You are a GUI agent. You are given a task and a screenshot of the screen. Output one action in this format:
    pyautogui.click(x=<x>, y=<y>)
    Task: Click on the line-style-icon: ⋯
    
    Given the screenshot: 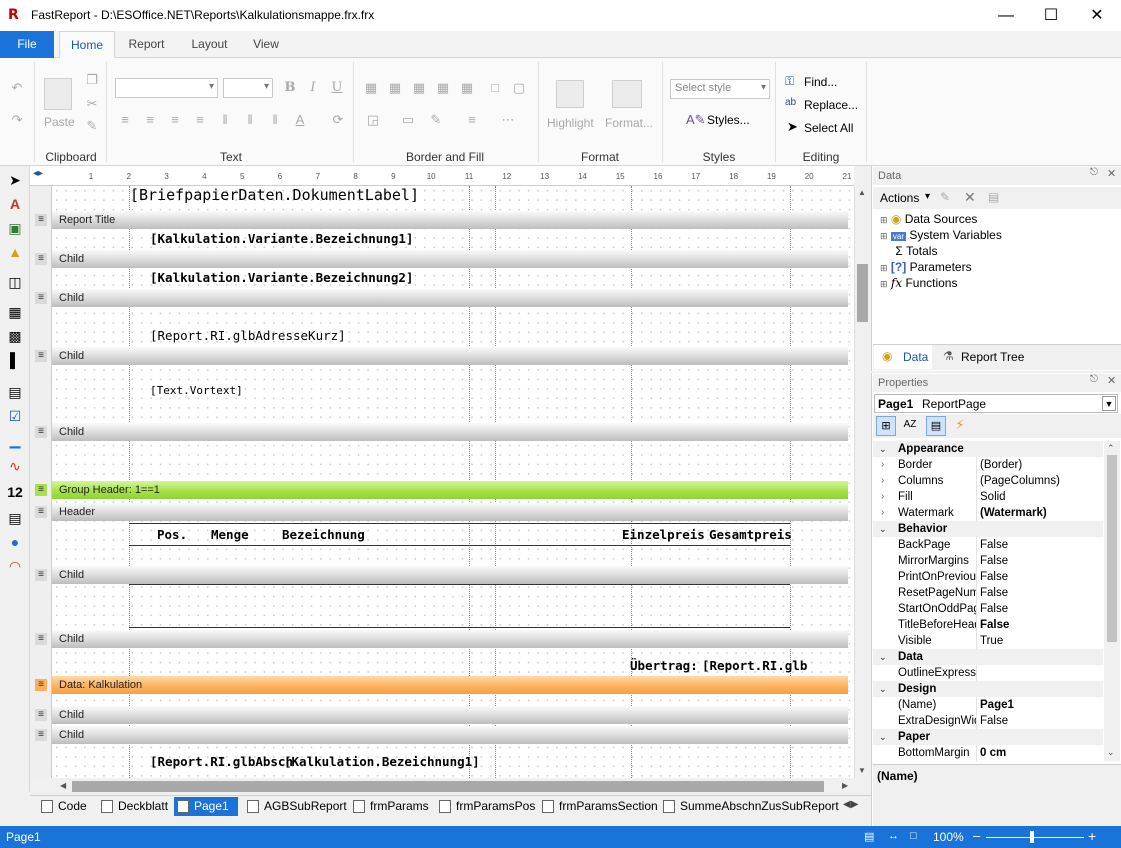 What is the action you would take?
    pyautogui.click(x=508, y=120)
    